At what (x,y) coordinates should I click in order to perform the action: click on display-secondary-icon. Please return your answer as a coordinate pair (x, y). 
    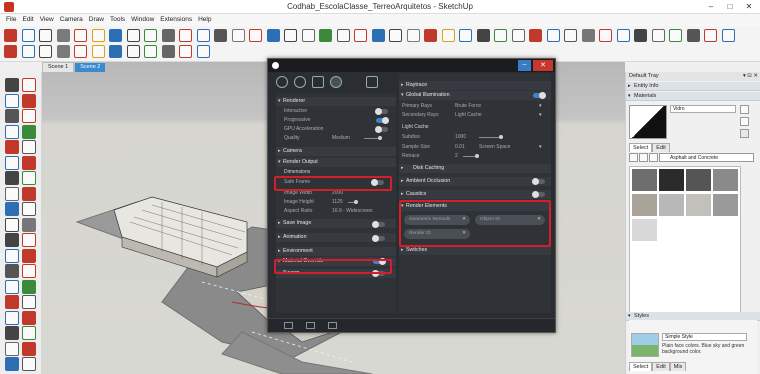
    Looking at the image, I should click on (744, 109).